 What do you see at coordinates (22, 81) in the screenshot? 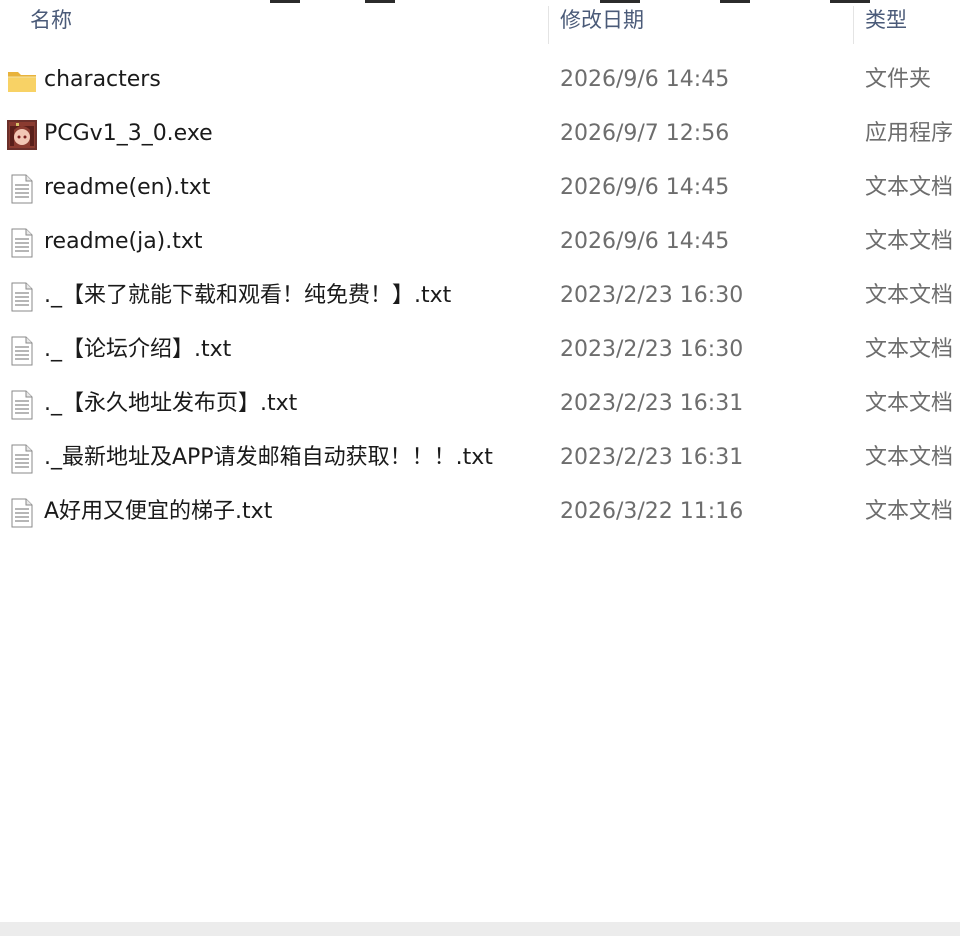
I see `folder-icon` at bounding box center [22, 81].